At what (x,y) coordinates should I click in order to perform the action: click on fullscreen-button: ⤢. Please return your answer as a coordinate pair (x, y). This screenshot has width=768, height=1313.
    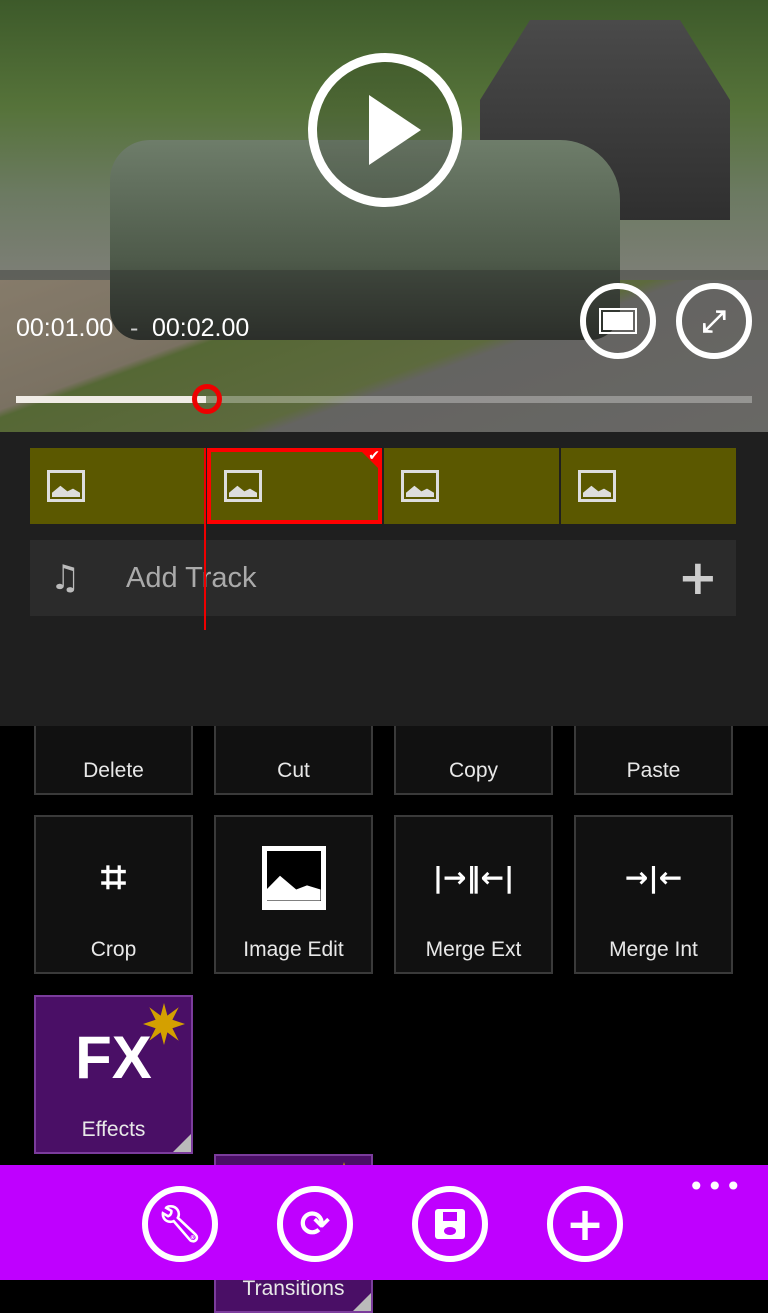
    Looking at the image, I should click on (714, 321).